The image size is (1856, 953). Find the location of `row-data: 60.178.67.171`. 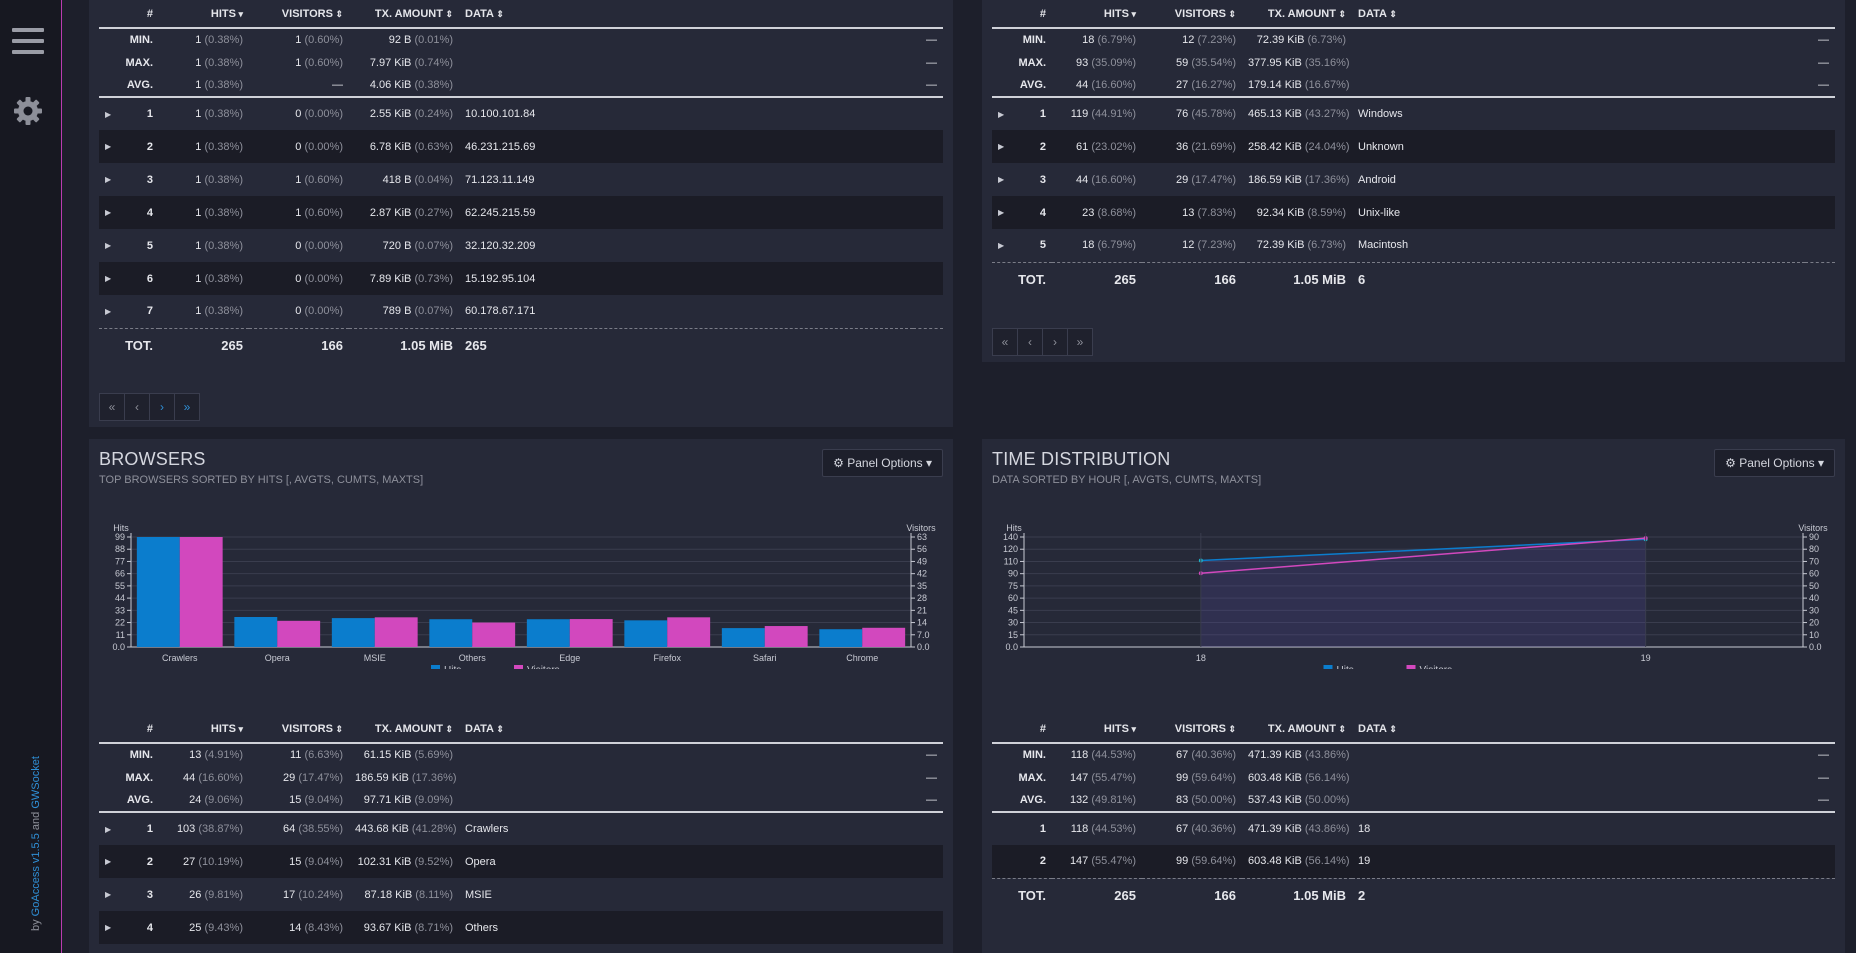

row-data: 60.178.67.171 is located at coordinates (500, 311).